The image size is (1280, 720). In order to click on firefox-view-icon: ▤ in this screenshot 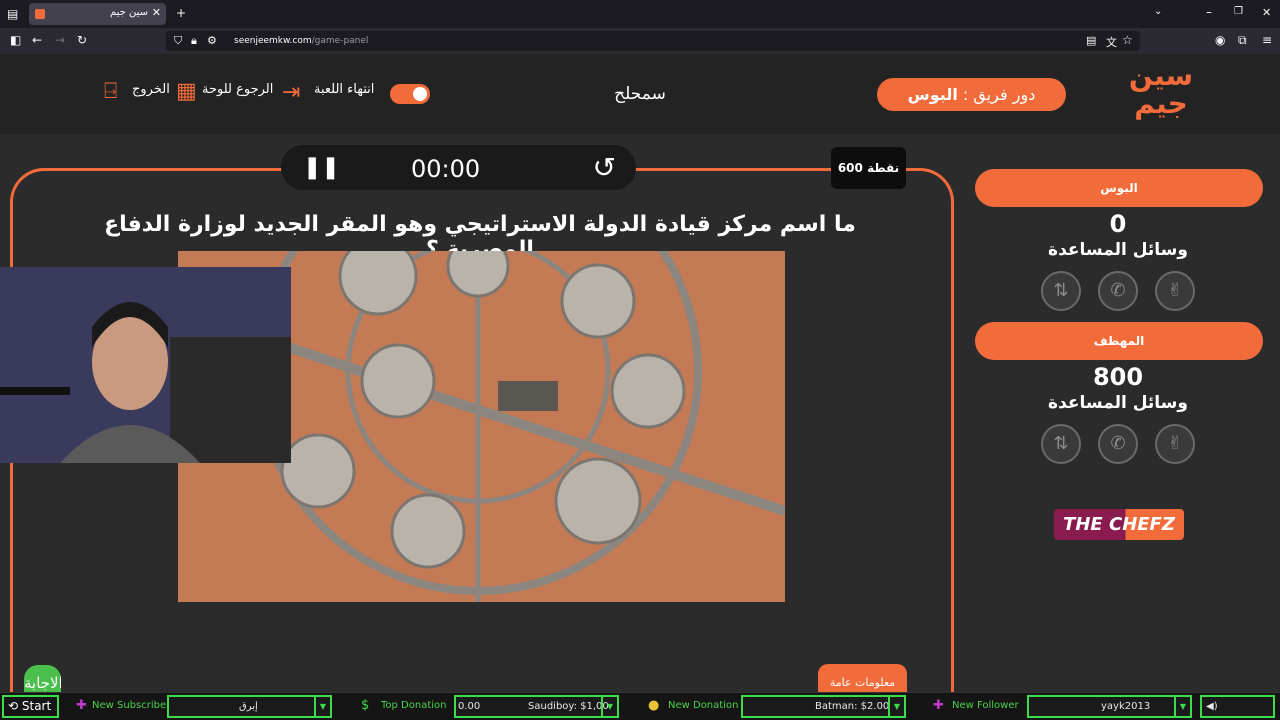, I will do `click(12, 14)`.